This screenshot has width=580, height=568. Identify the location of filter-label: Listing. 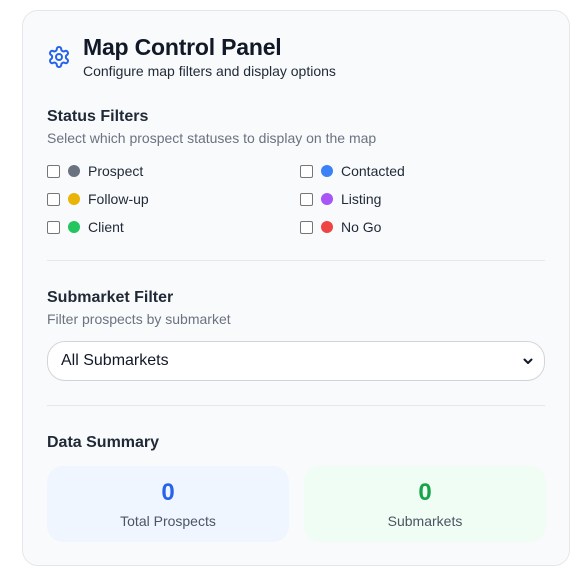
(361, 199).